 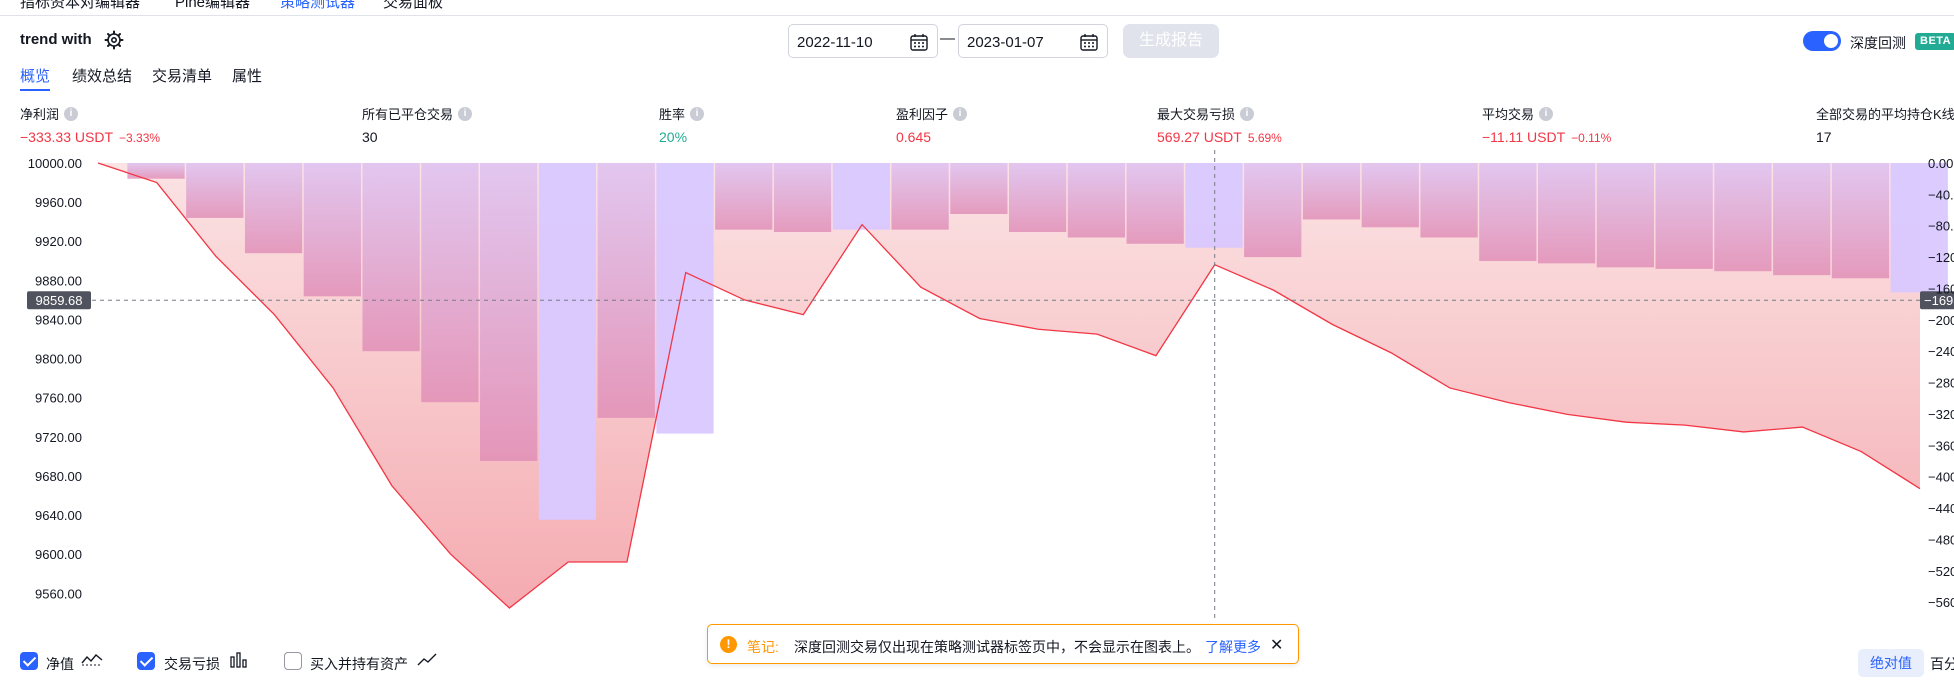 What do you see at coordinates (1005, 42) in the screenshot?
I see `end-date-value: 2023-01-07` at bounding box center [1005, 42].